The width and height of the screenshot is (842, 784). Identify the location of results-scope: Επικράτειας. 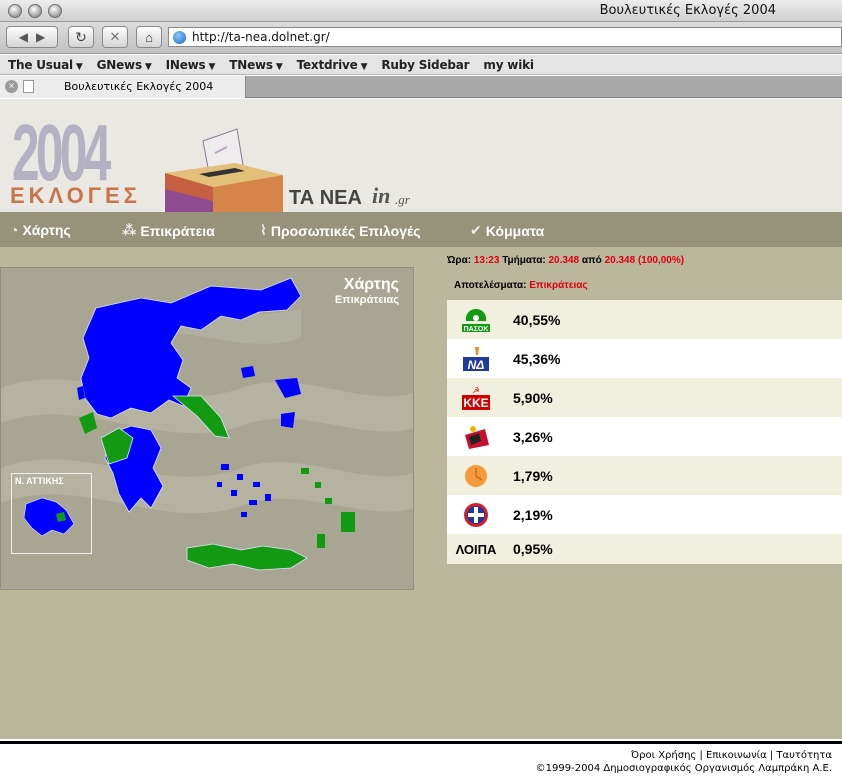
(558, 285).